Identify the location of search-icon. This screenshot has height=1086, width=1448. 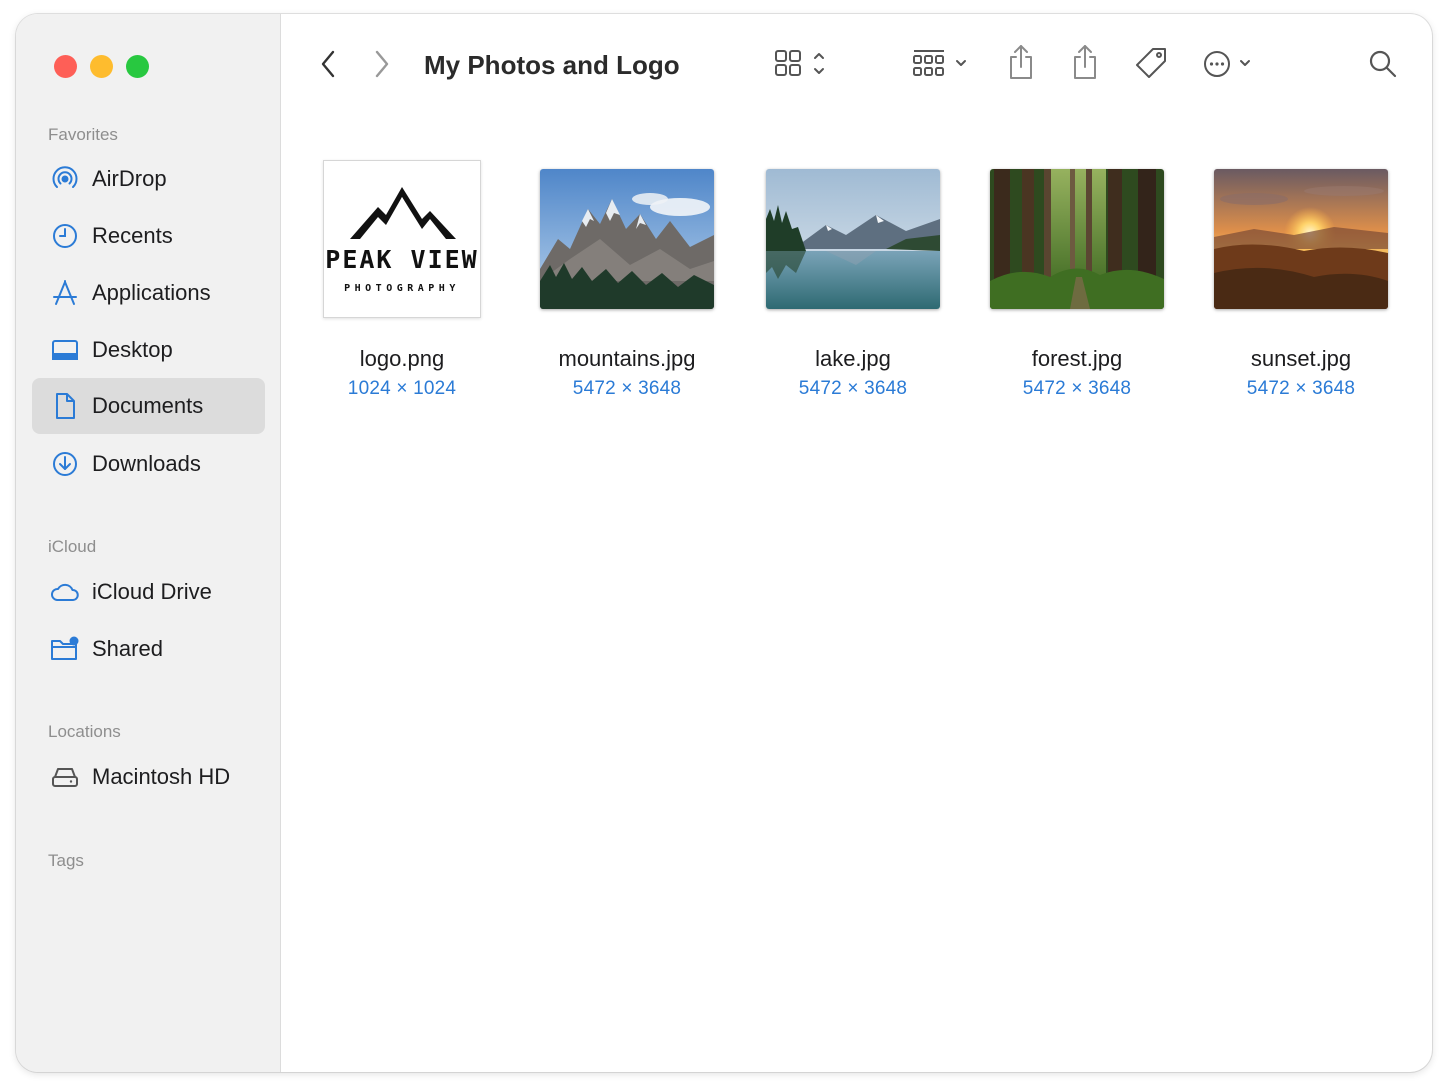
(1383, 66).